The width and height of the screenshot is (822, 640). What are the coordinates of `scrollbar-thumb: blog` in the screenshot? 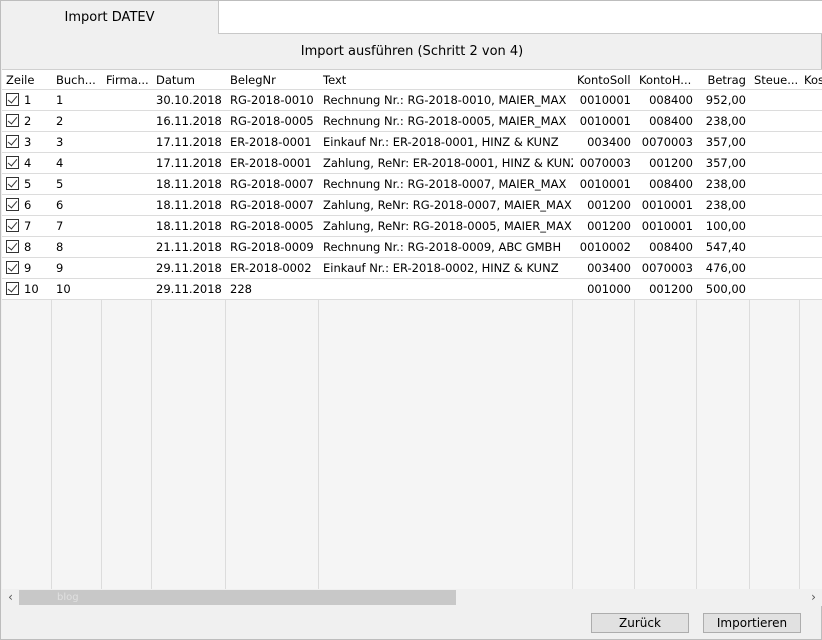 It's located at (237, 597).